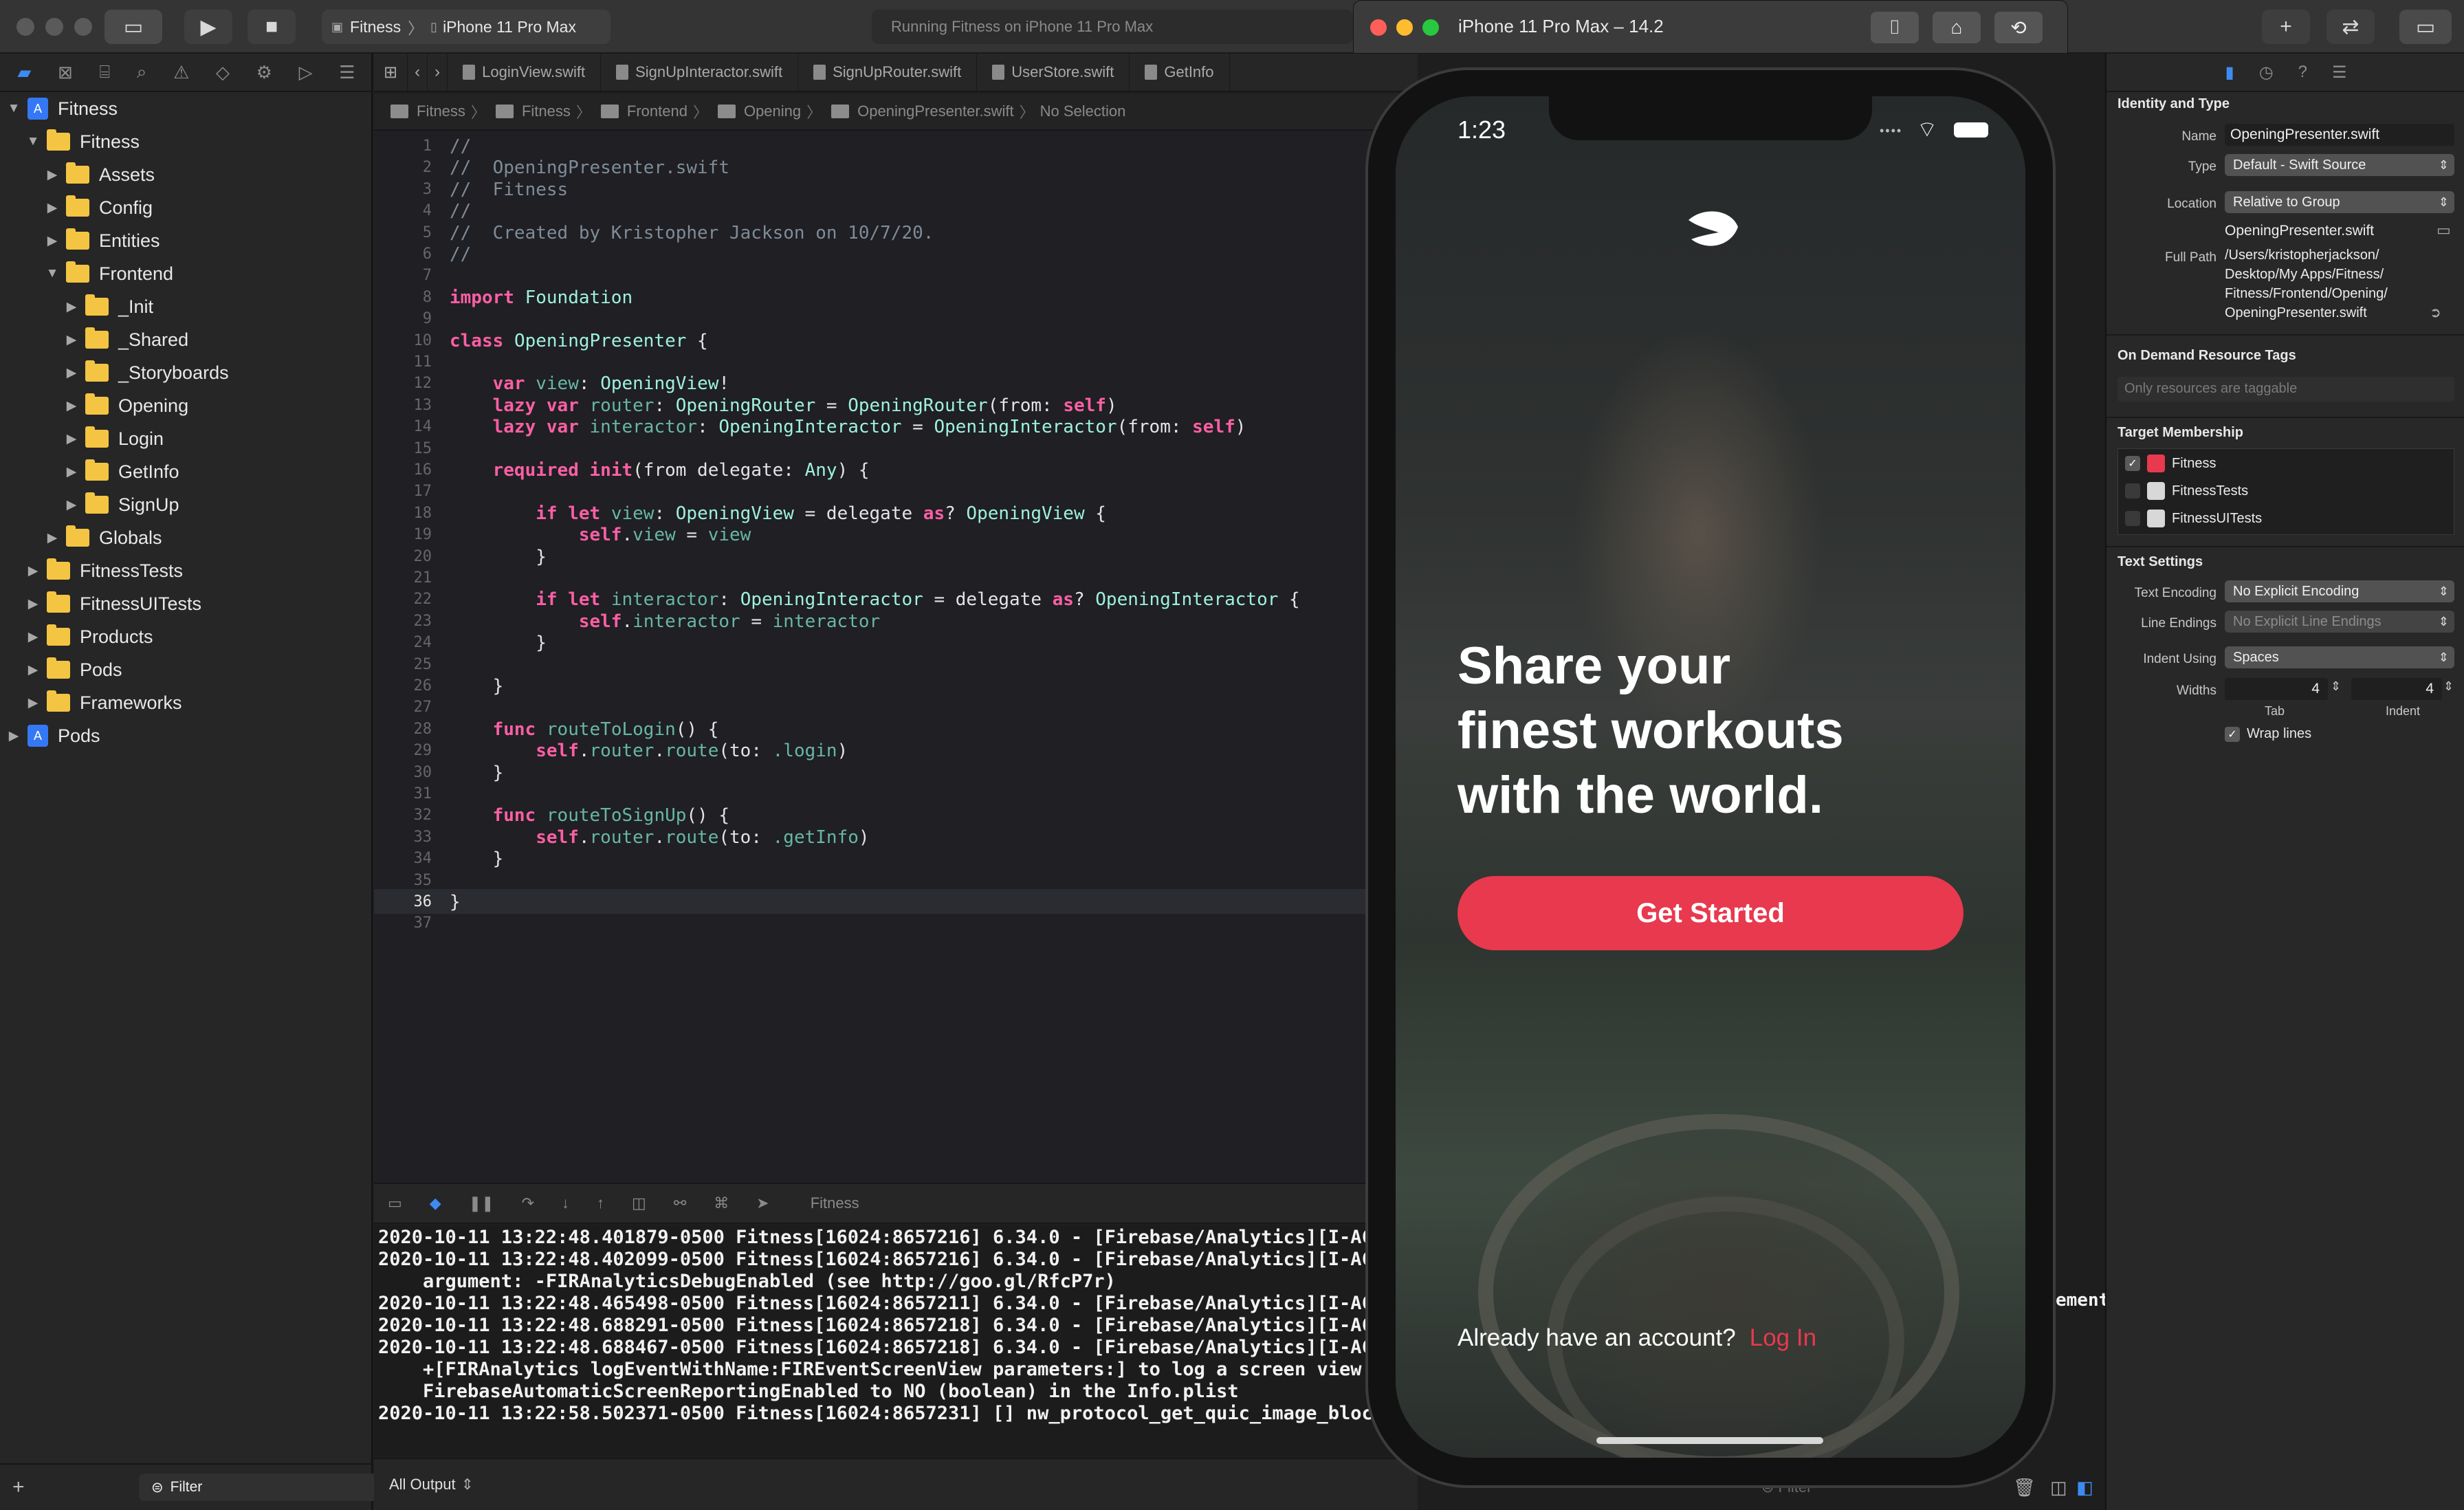  What do you see at coordinates (2268, 734) in the screenshot?
I see `wrap-lines-toggle: ✓ Wrap lines` at bounding box center [2268, 734].